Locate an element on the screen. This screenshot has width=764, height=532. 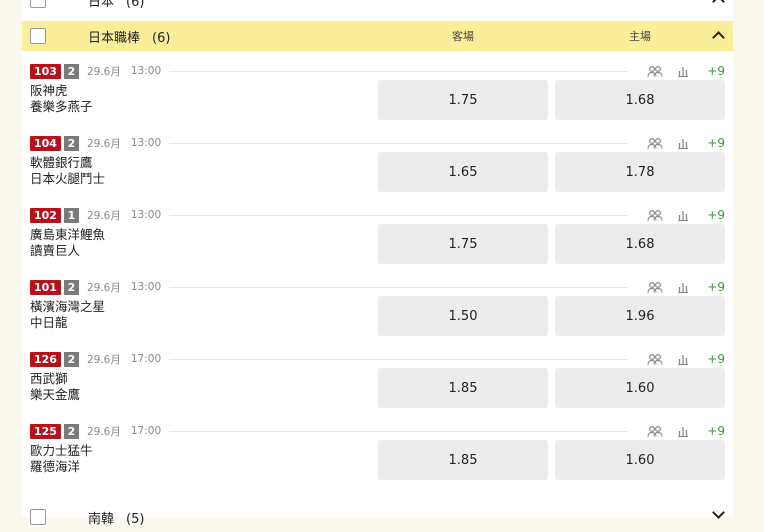
match-meta: 102 1 29.6月 13:00 +9 is located at coordinates (381, 215).